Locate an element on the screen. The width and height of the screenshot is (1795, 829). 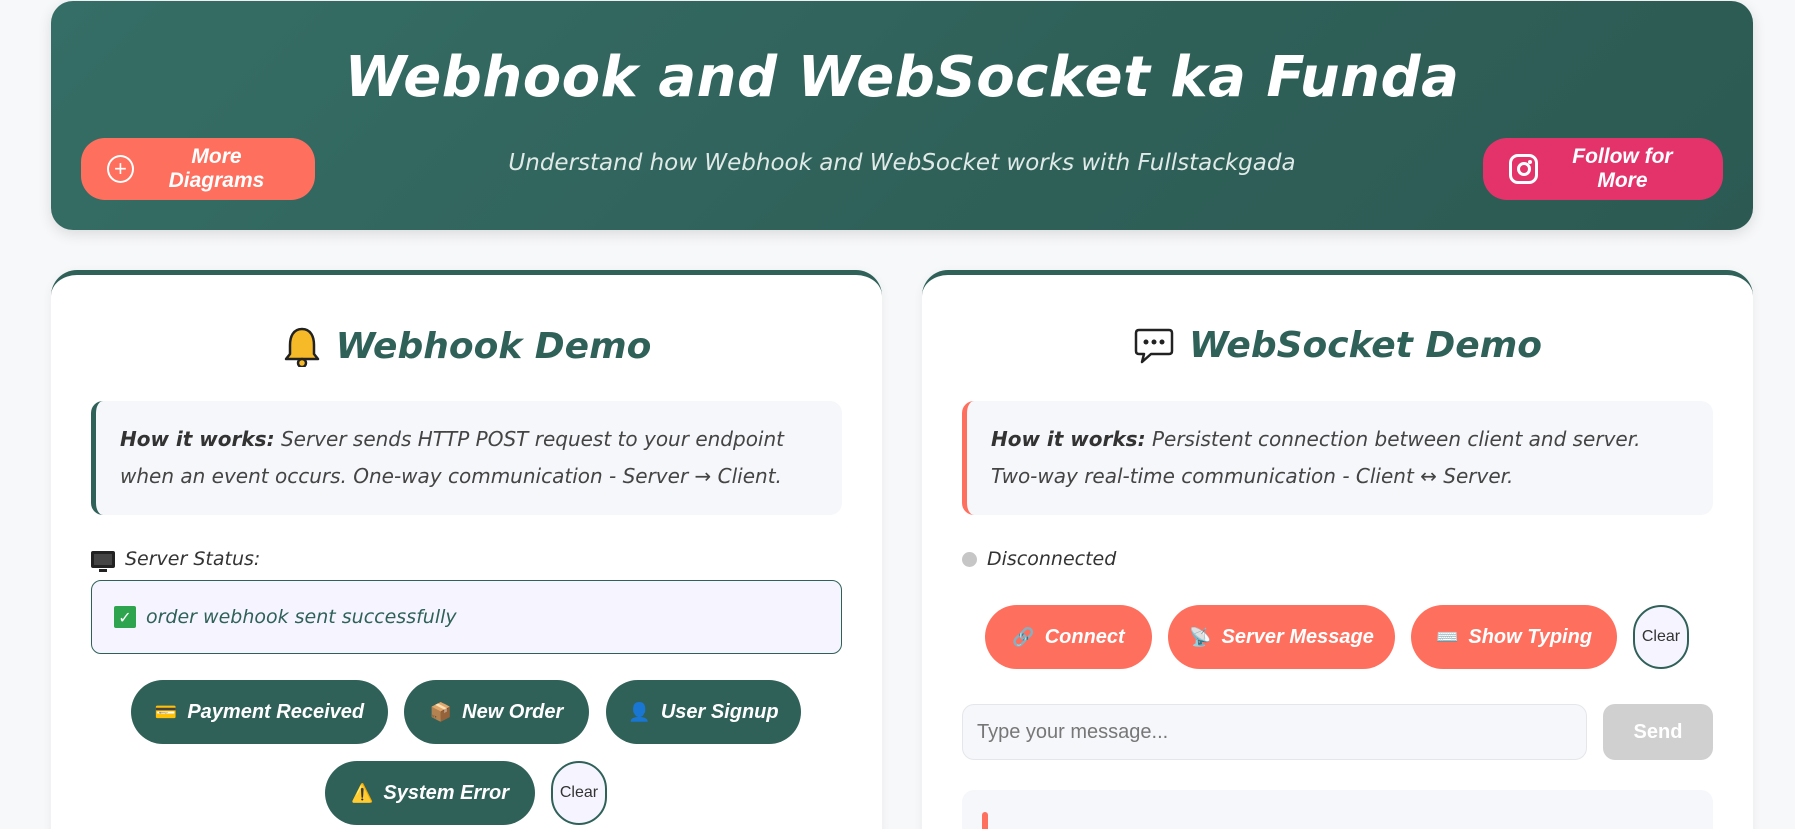
server-status-label: Server Status: is located at coordinates (193, 559).